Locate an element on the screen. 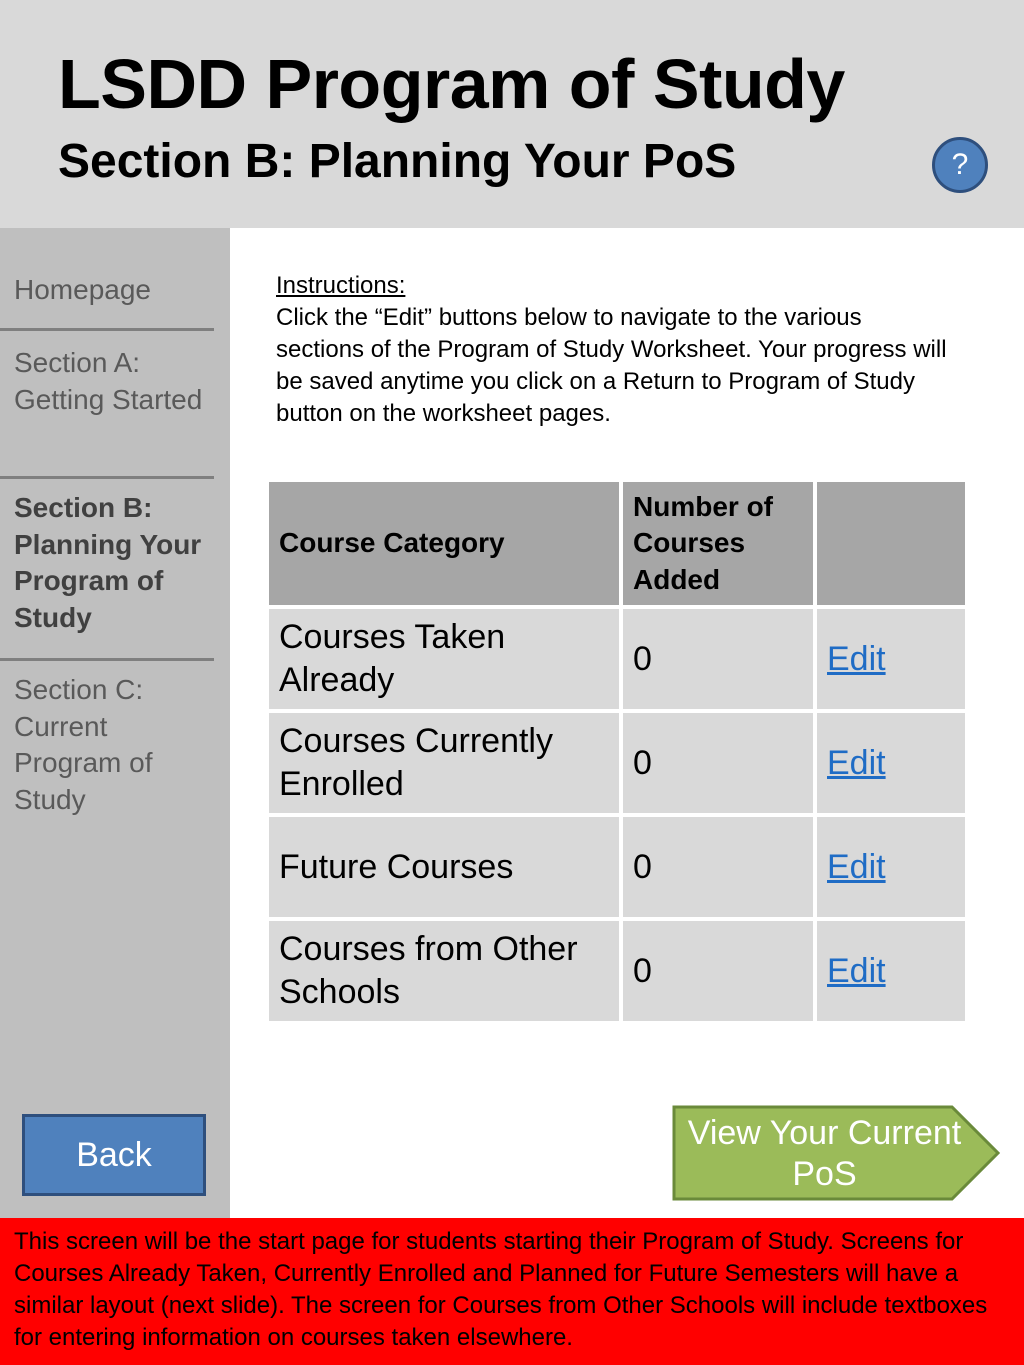 The height and width of the screenshot is (1365, 1024). course-category-cell: Courses Currently Enrolled is located at coordinates (444, 763).